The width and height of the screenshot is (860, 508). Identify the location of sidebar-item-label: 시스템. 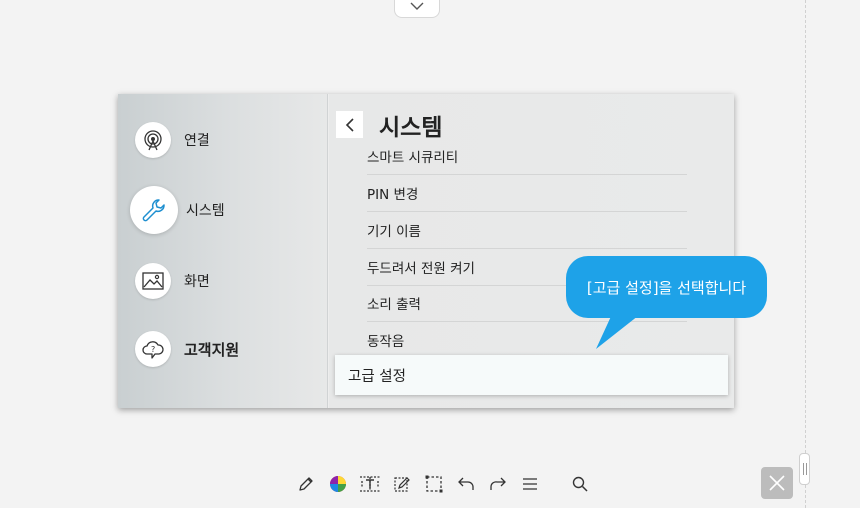
(205, 211).